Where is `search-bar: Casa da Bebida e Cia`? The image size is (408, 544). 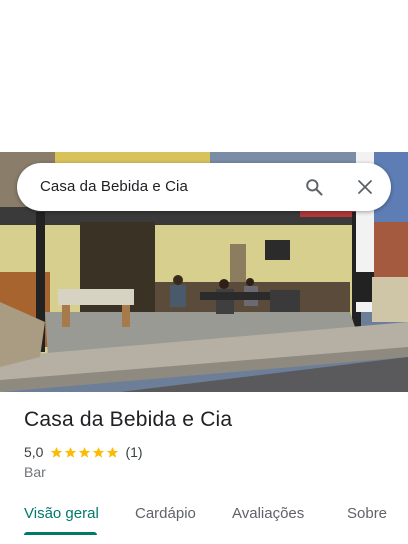
search-bar: Casa da Bebida e Cia is located at coordinates (204, 187).